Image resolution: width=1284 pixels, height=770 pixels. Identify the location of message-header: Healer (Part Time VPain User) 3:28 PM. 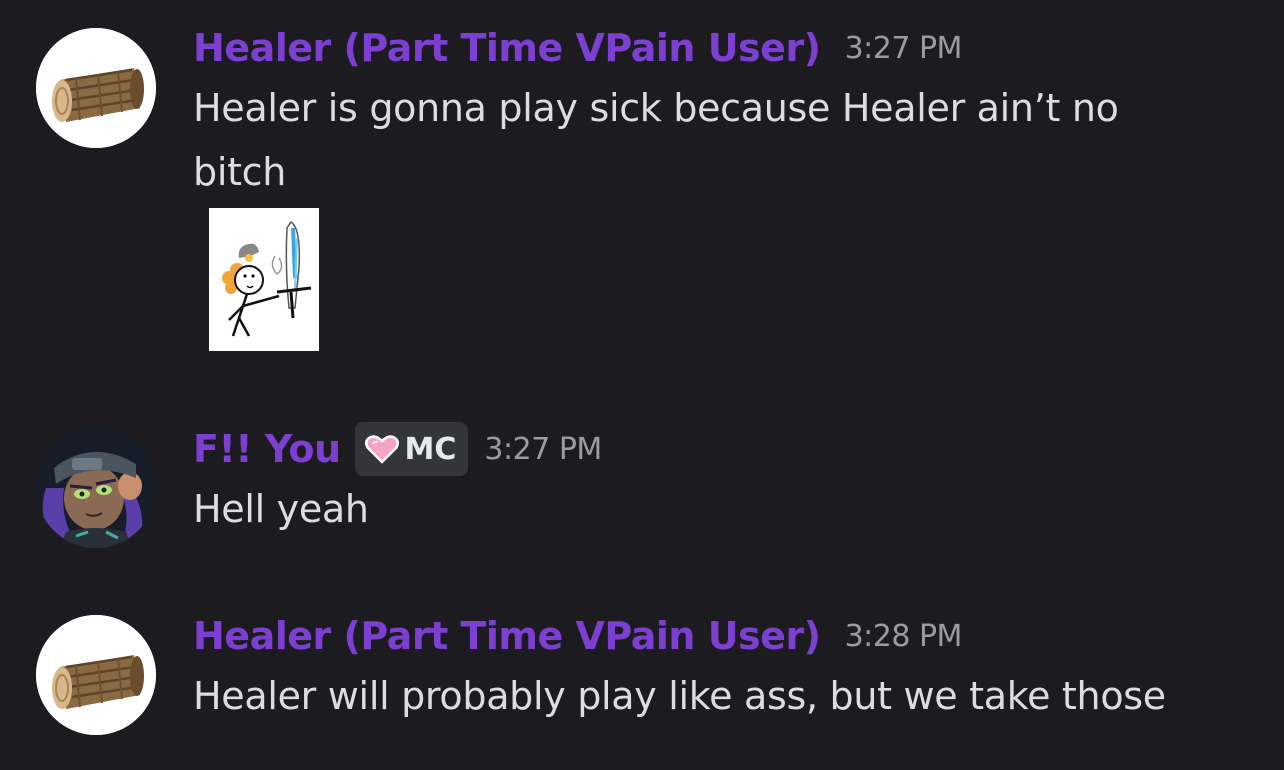
(723, 636).